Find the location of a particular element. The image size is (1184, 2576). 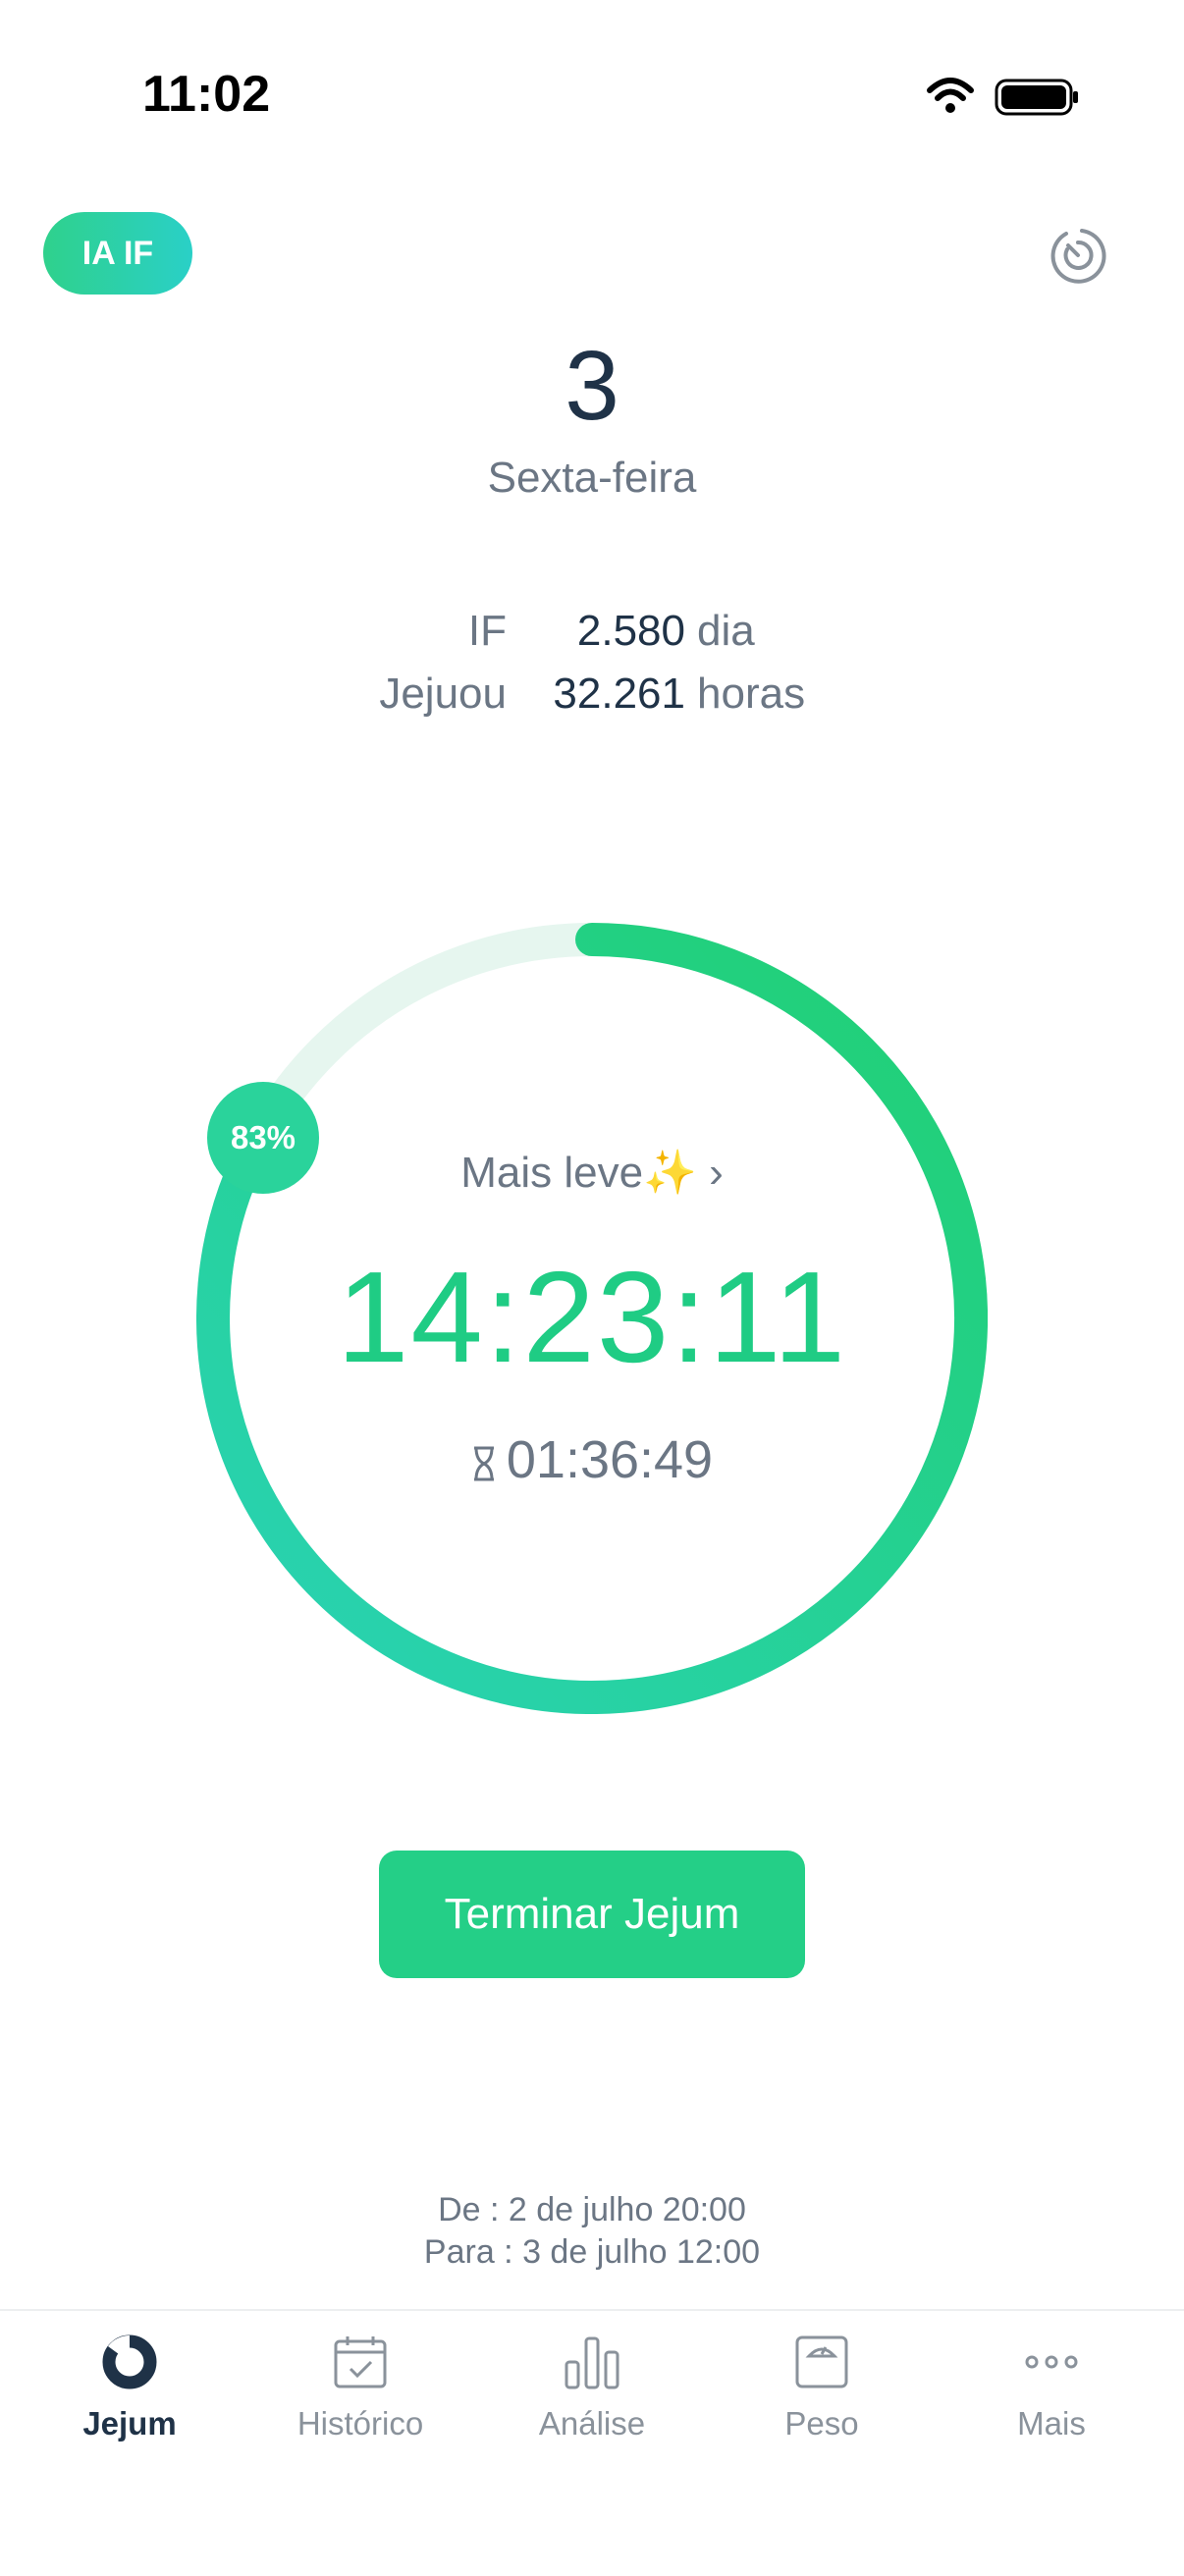

schedule-to: Para : 3 de julho 12:00 is located at coordinates (592, 2252).